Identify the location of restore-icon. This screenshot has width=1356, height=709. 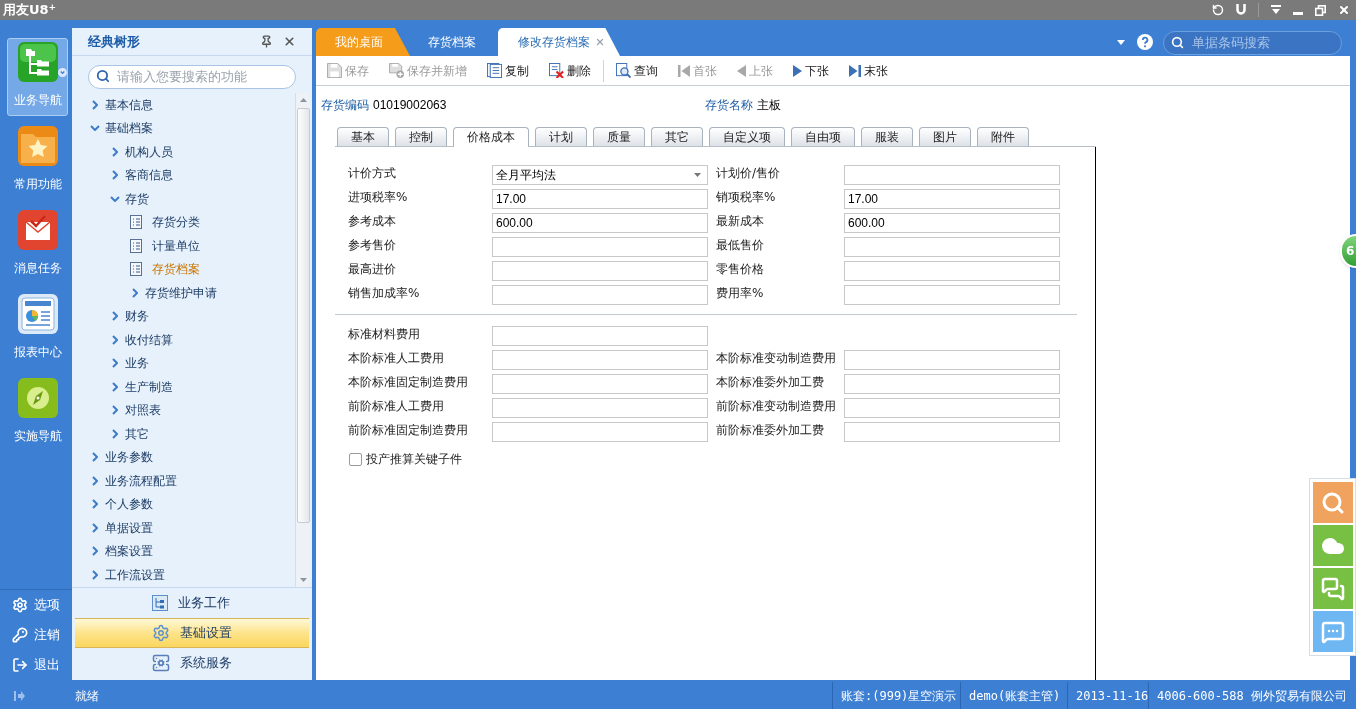
(1320, 10).